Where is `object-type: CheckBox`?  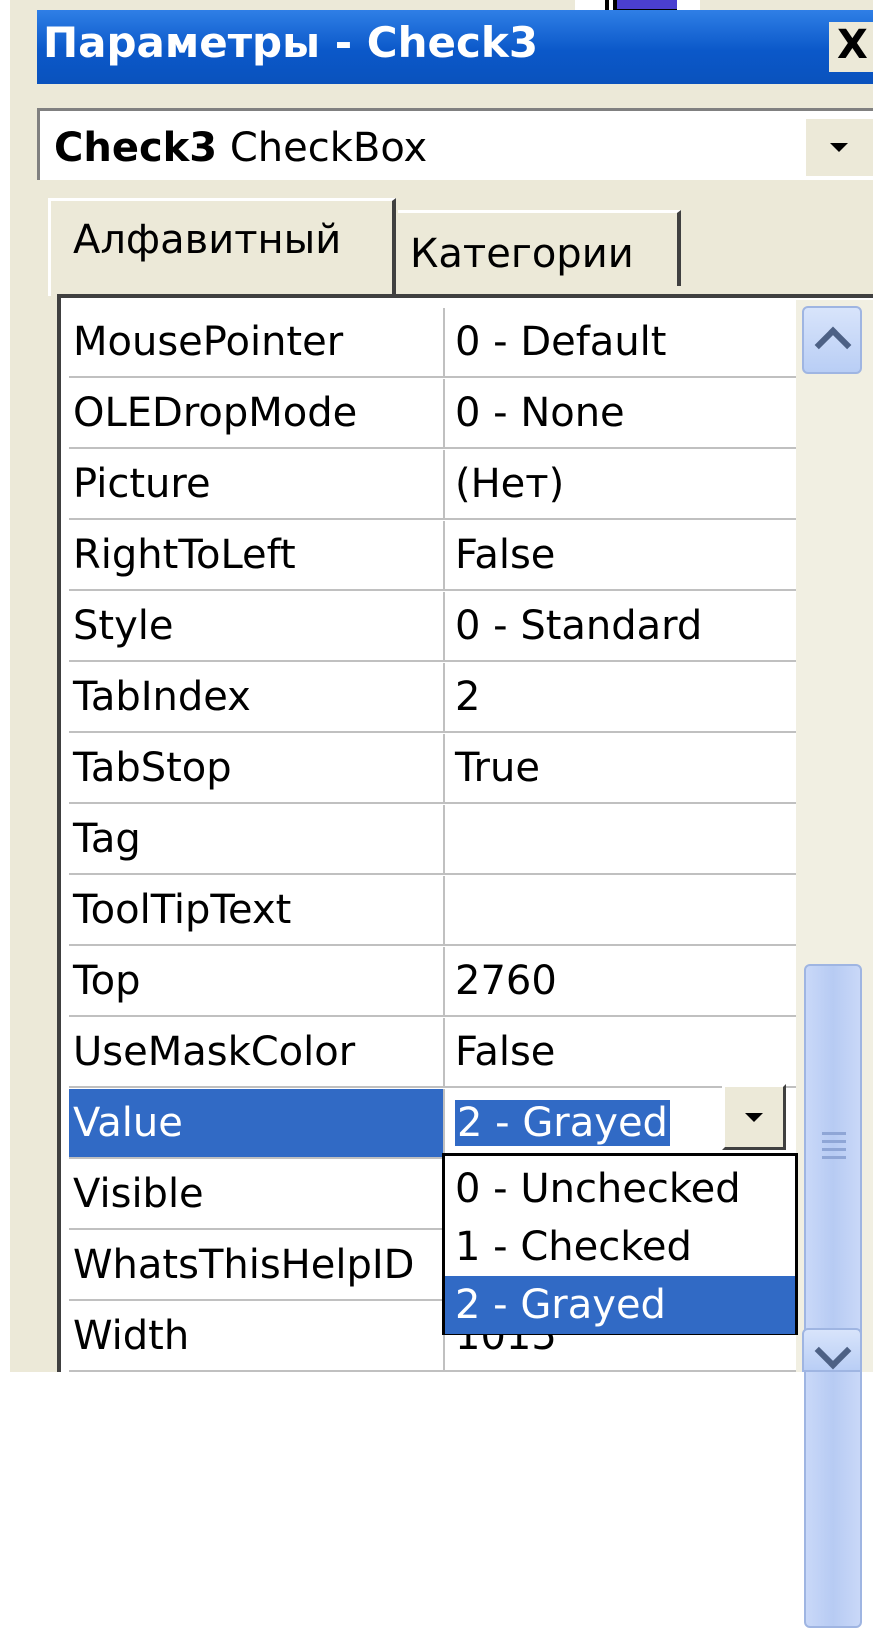
object-type: CheckBox is located at coordinates (328, 148).